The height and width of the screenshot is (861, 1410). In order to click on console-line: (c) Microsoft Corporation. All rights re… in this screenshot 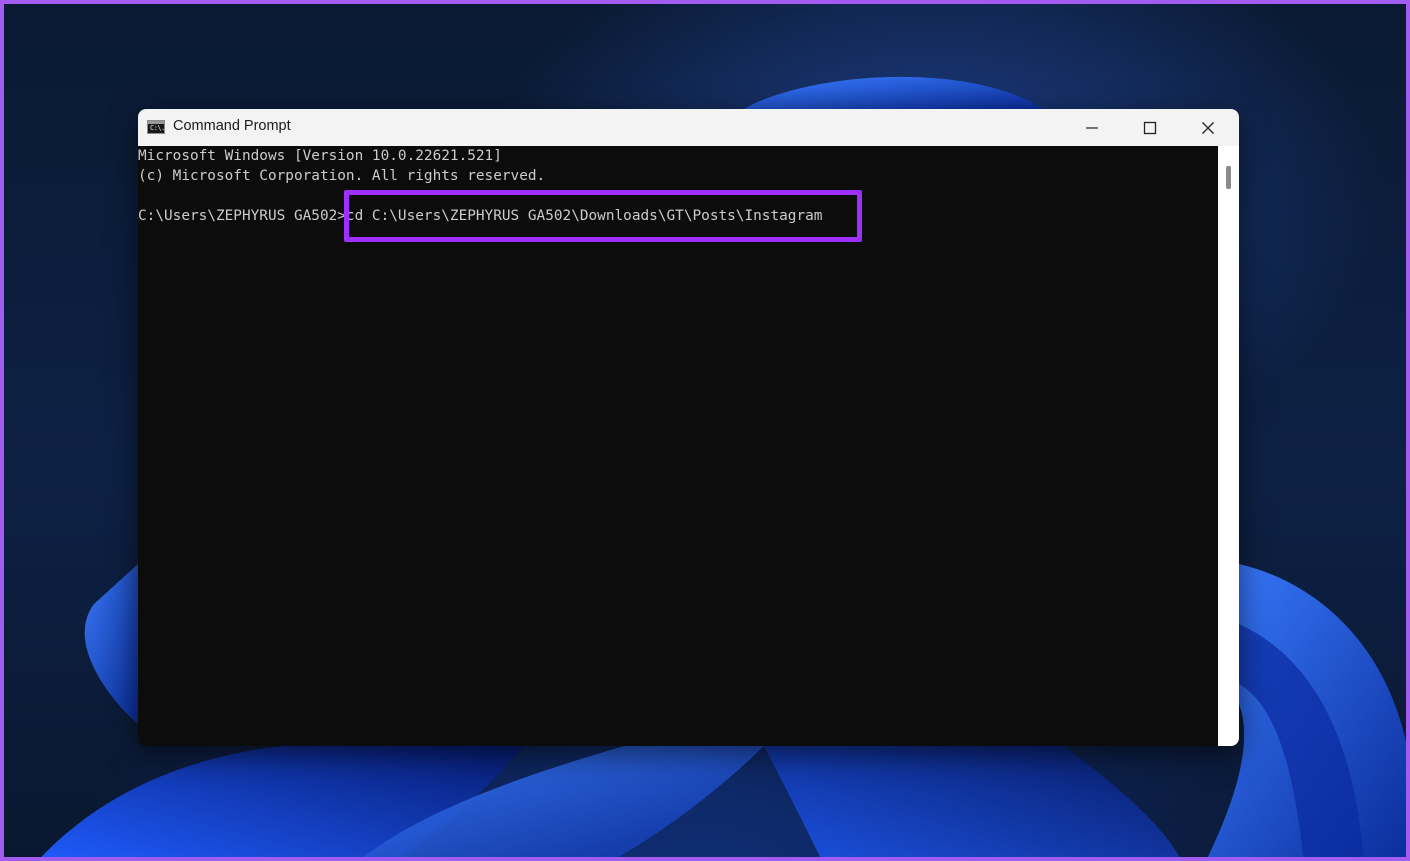, I will do `click(342, 176)`.